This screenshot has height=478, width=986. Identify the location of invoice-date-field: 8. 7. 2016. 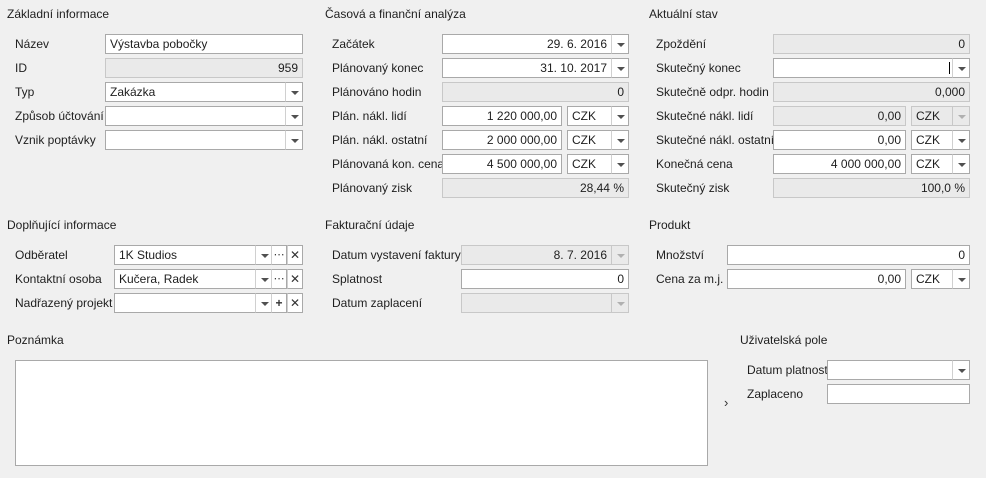
(536, 255).